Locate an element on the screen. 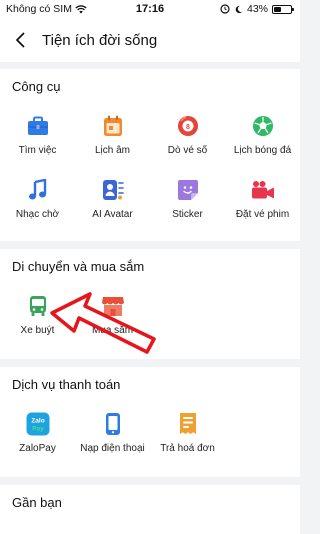 This screenshot has width=320, height=534. battery-icon is located at coordinates (283, 9).